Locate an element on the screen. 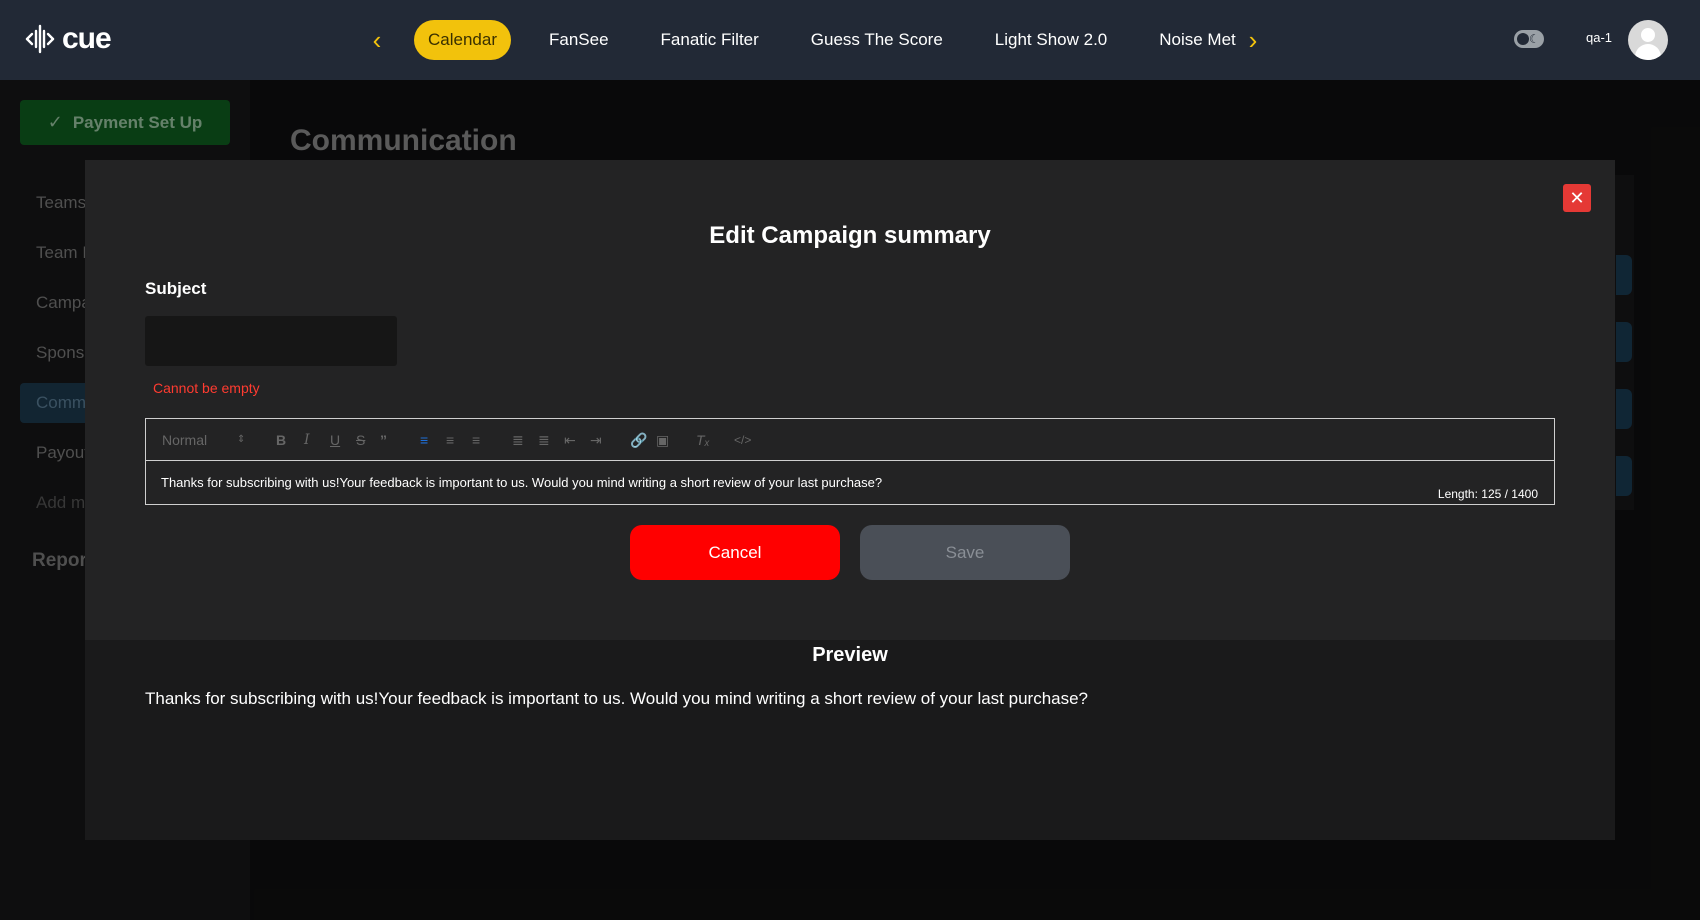 The width and height of the screenshot is (1700, 920). link-icon: 🔗 is located at coordinates (638, 440).